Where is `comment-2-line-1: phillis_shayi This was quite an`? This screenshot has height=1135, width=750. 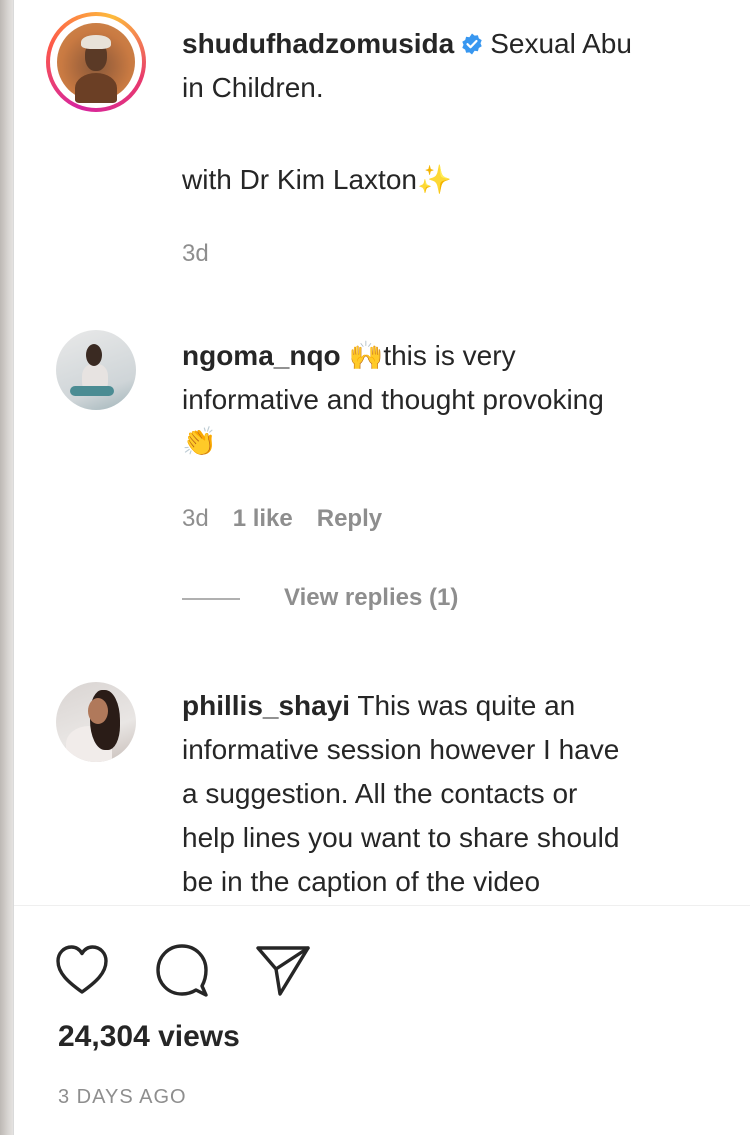
comment-2-line-1: phillis_shayi This was quite an is located at coordinates (466, 706).